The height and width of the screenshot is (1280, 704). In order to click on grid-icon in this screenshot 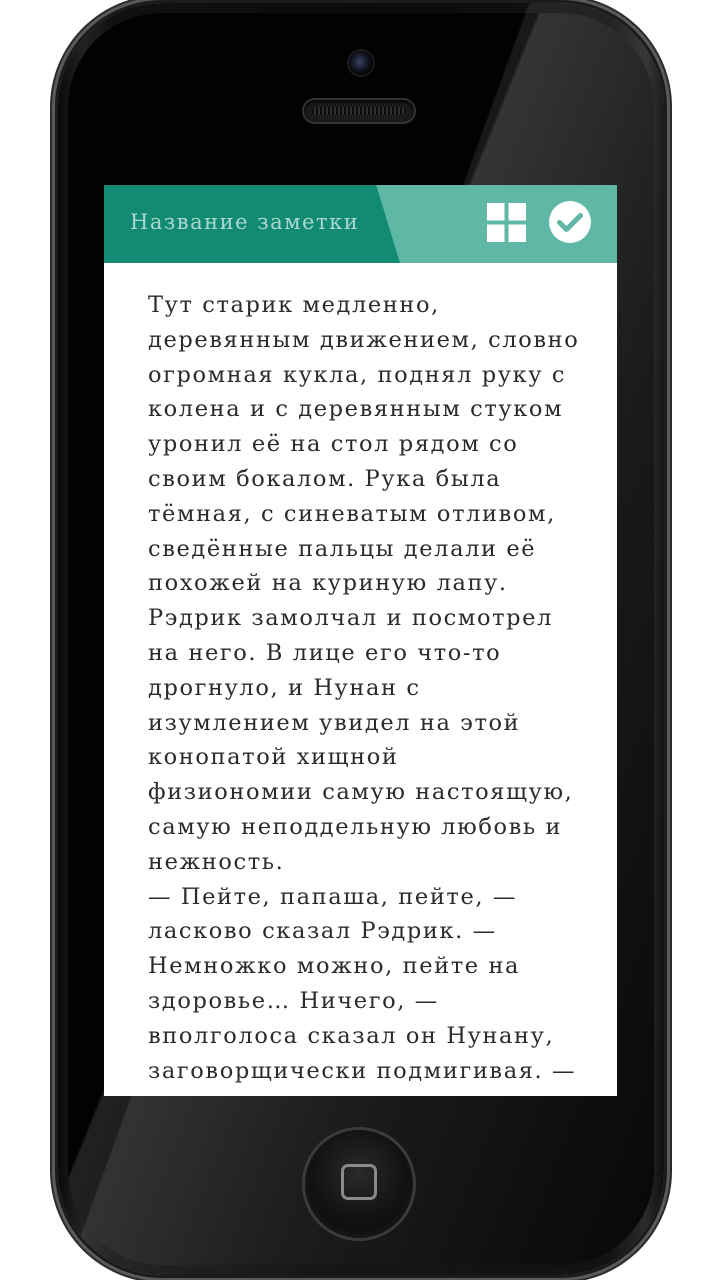, I will do `click(506, 222)`.